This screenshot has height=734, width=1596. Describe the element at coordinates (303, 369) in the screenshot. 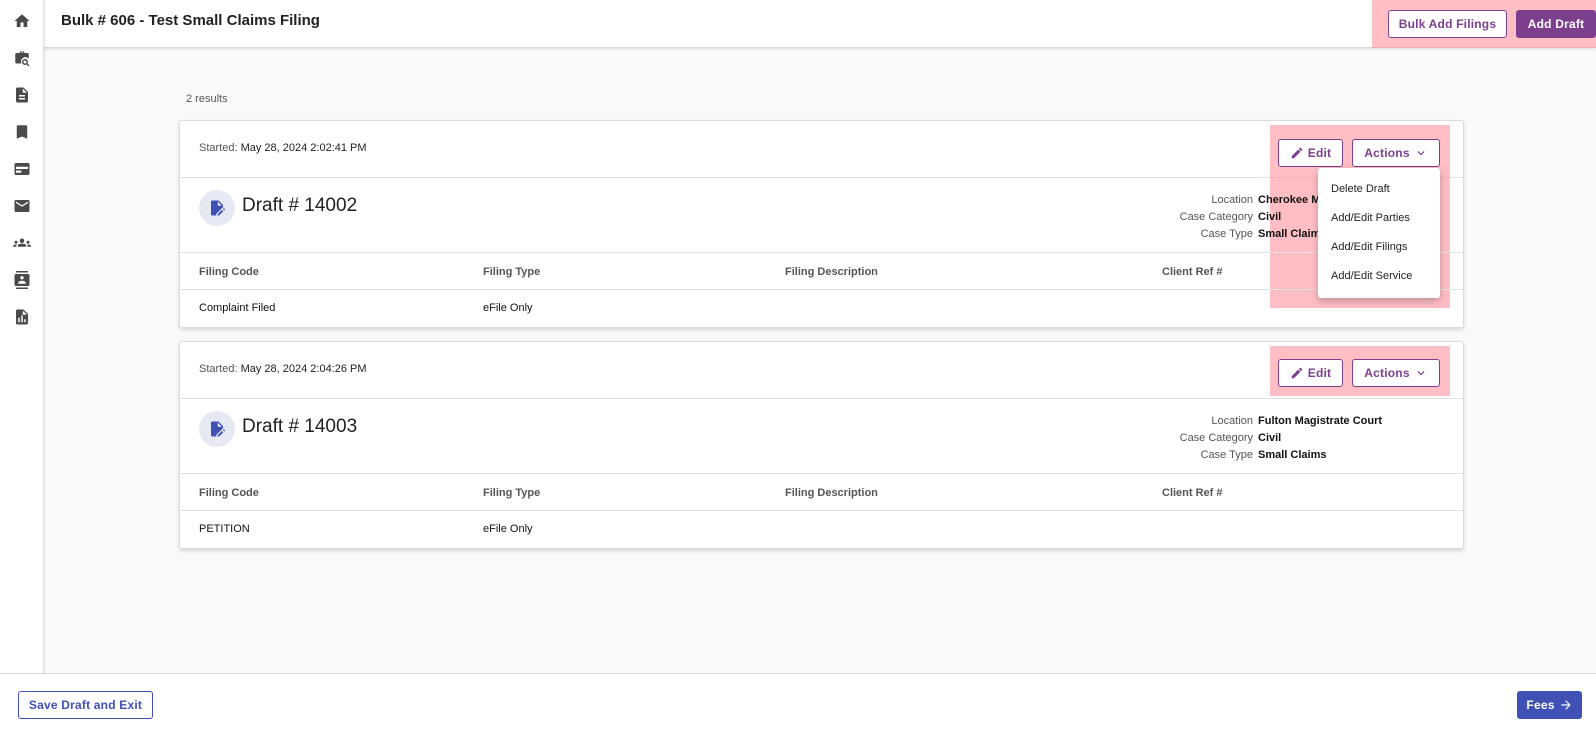

I see `started-value: May 28, 2024 2:04:26 PM` at that location.